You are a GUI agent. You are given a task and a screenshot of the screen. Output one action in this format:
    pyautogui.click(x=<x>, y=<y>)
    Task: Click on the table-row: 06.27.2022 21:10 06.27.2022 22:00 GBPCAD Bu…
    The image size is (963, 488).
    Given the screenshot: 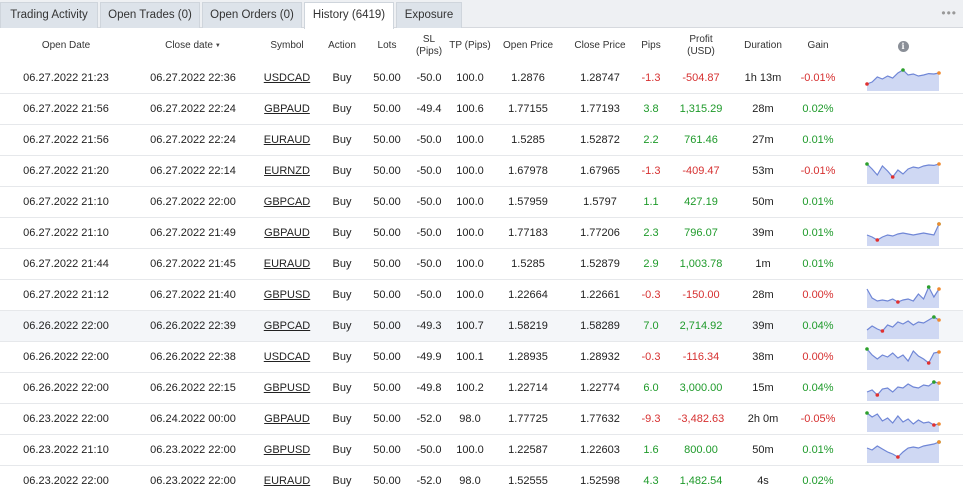 What is the action you would take?
    pyautogui.click(x=481, y=202)
    